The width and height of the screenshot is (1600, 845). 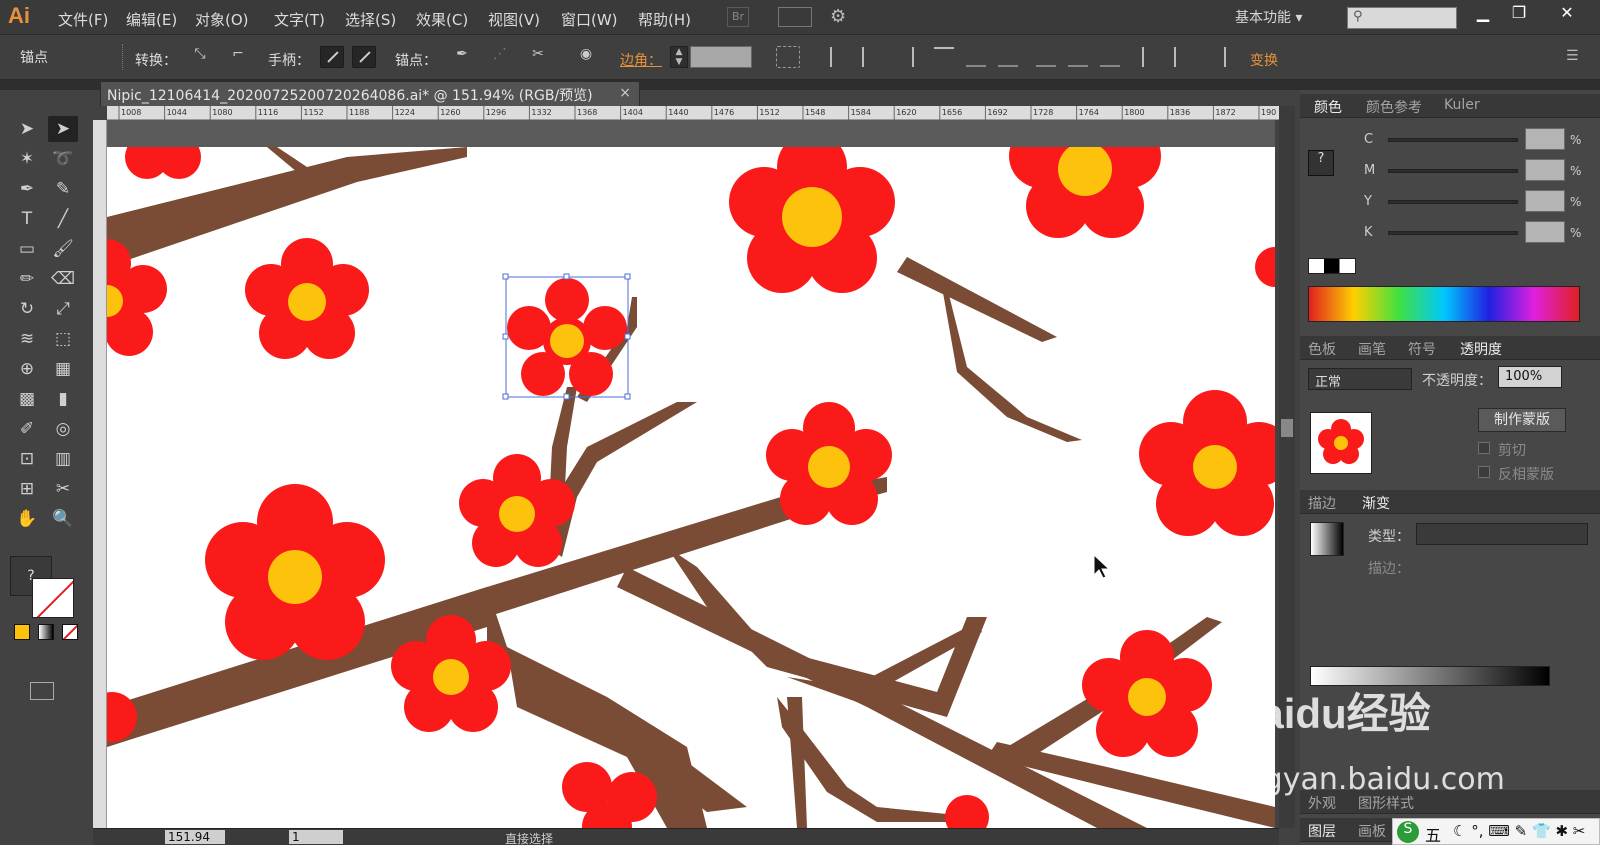 I want to click on menu-help: 帮助(H), so click(x=664, y=19).